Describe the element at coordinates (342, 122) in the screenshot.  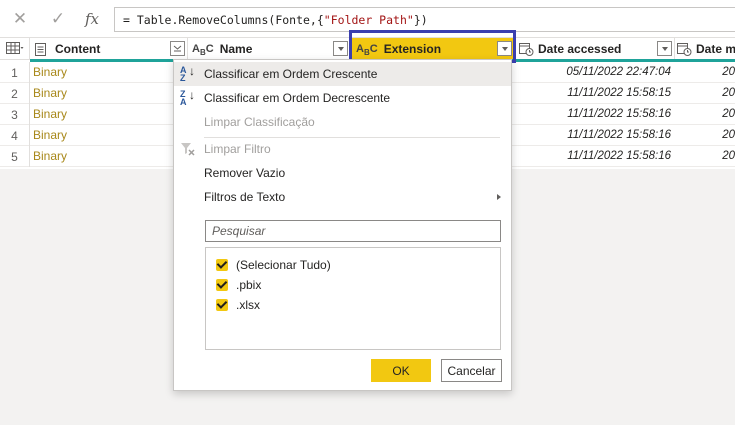
I see `menu-item-clear-sort: Limpar Classificação` at that location.